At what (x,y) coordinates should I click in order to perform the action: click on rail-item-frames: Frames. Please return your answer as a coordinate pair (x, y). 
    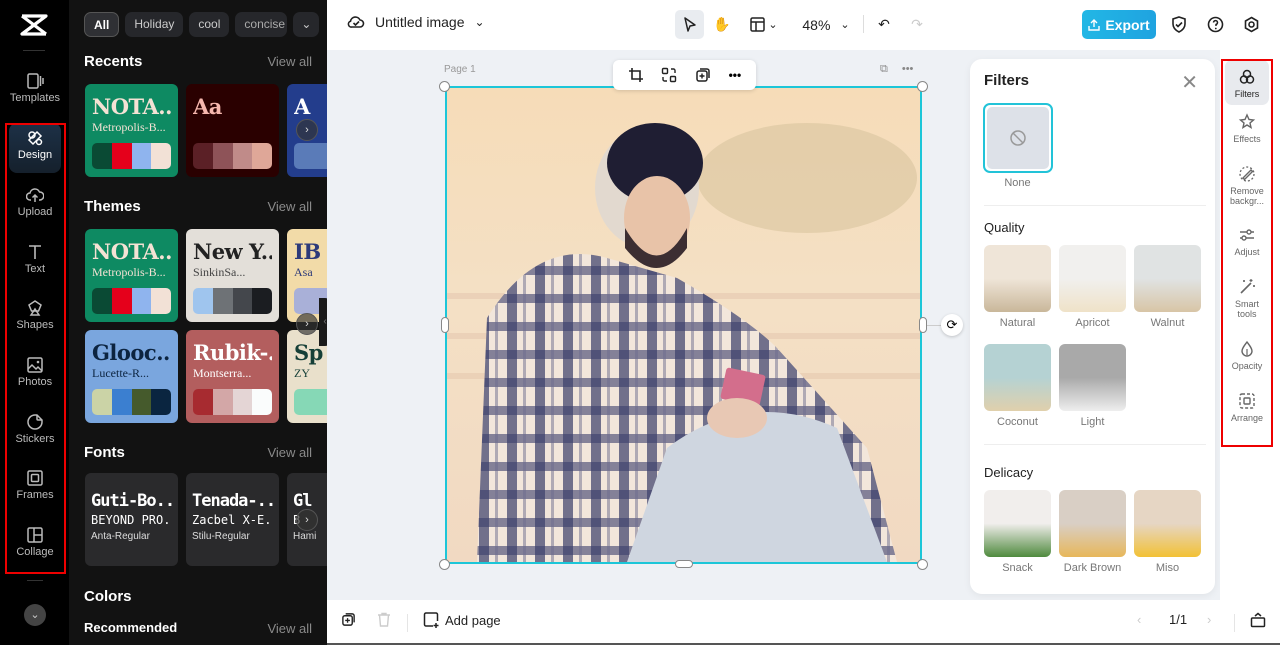
    Looking at the image, I should click on (35, 488).